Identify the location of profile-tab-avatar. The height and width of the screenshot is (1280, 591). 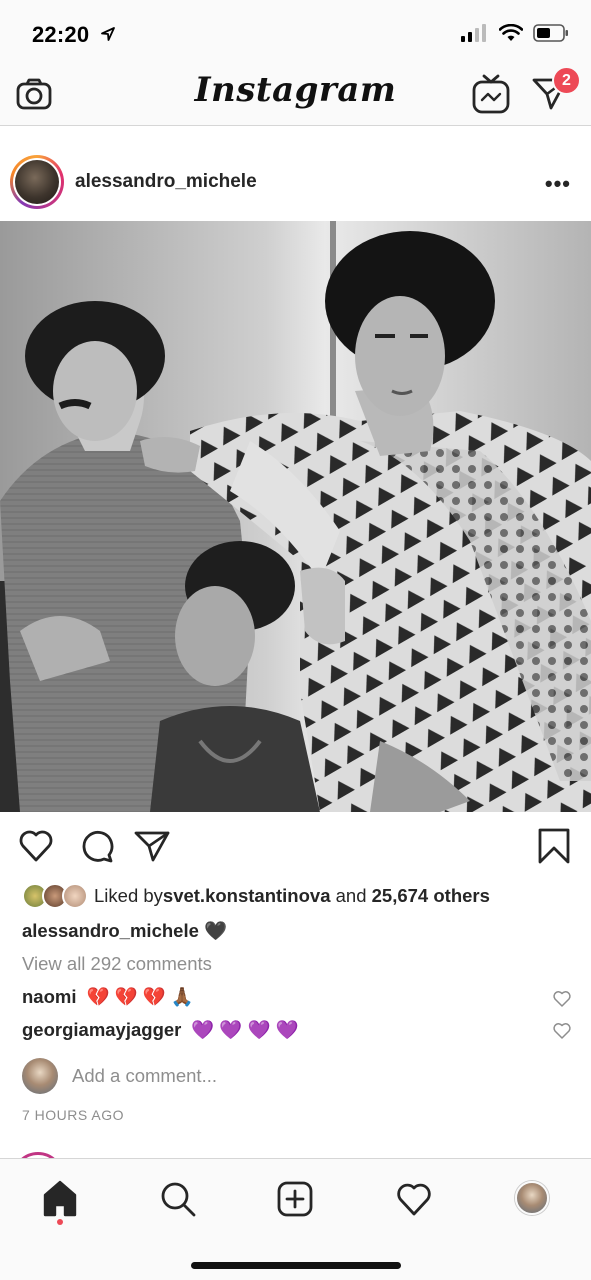
(532, 1198).